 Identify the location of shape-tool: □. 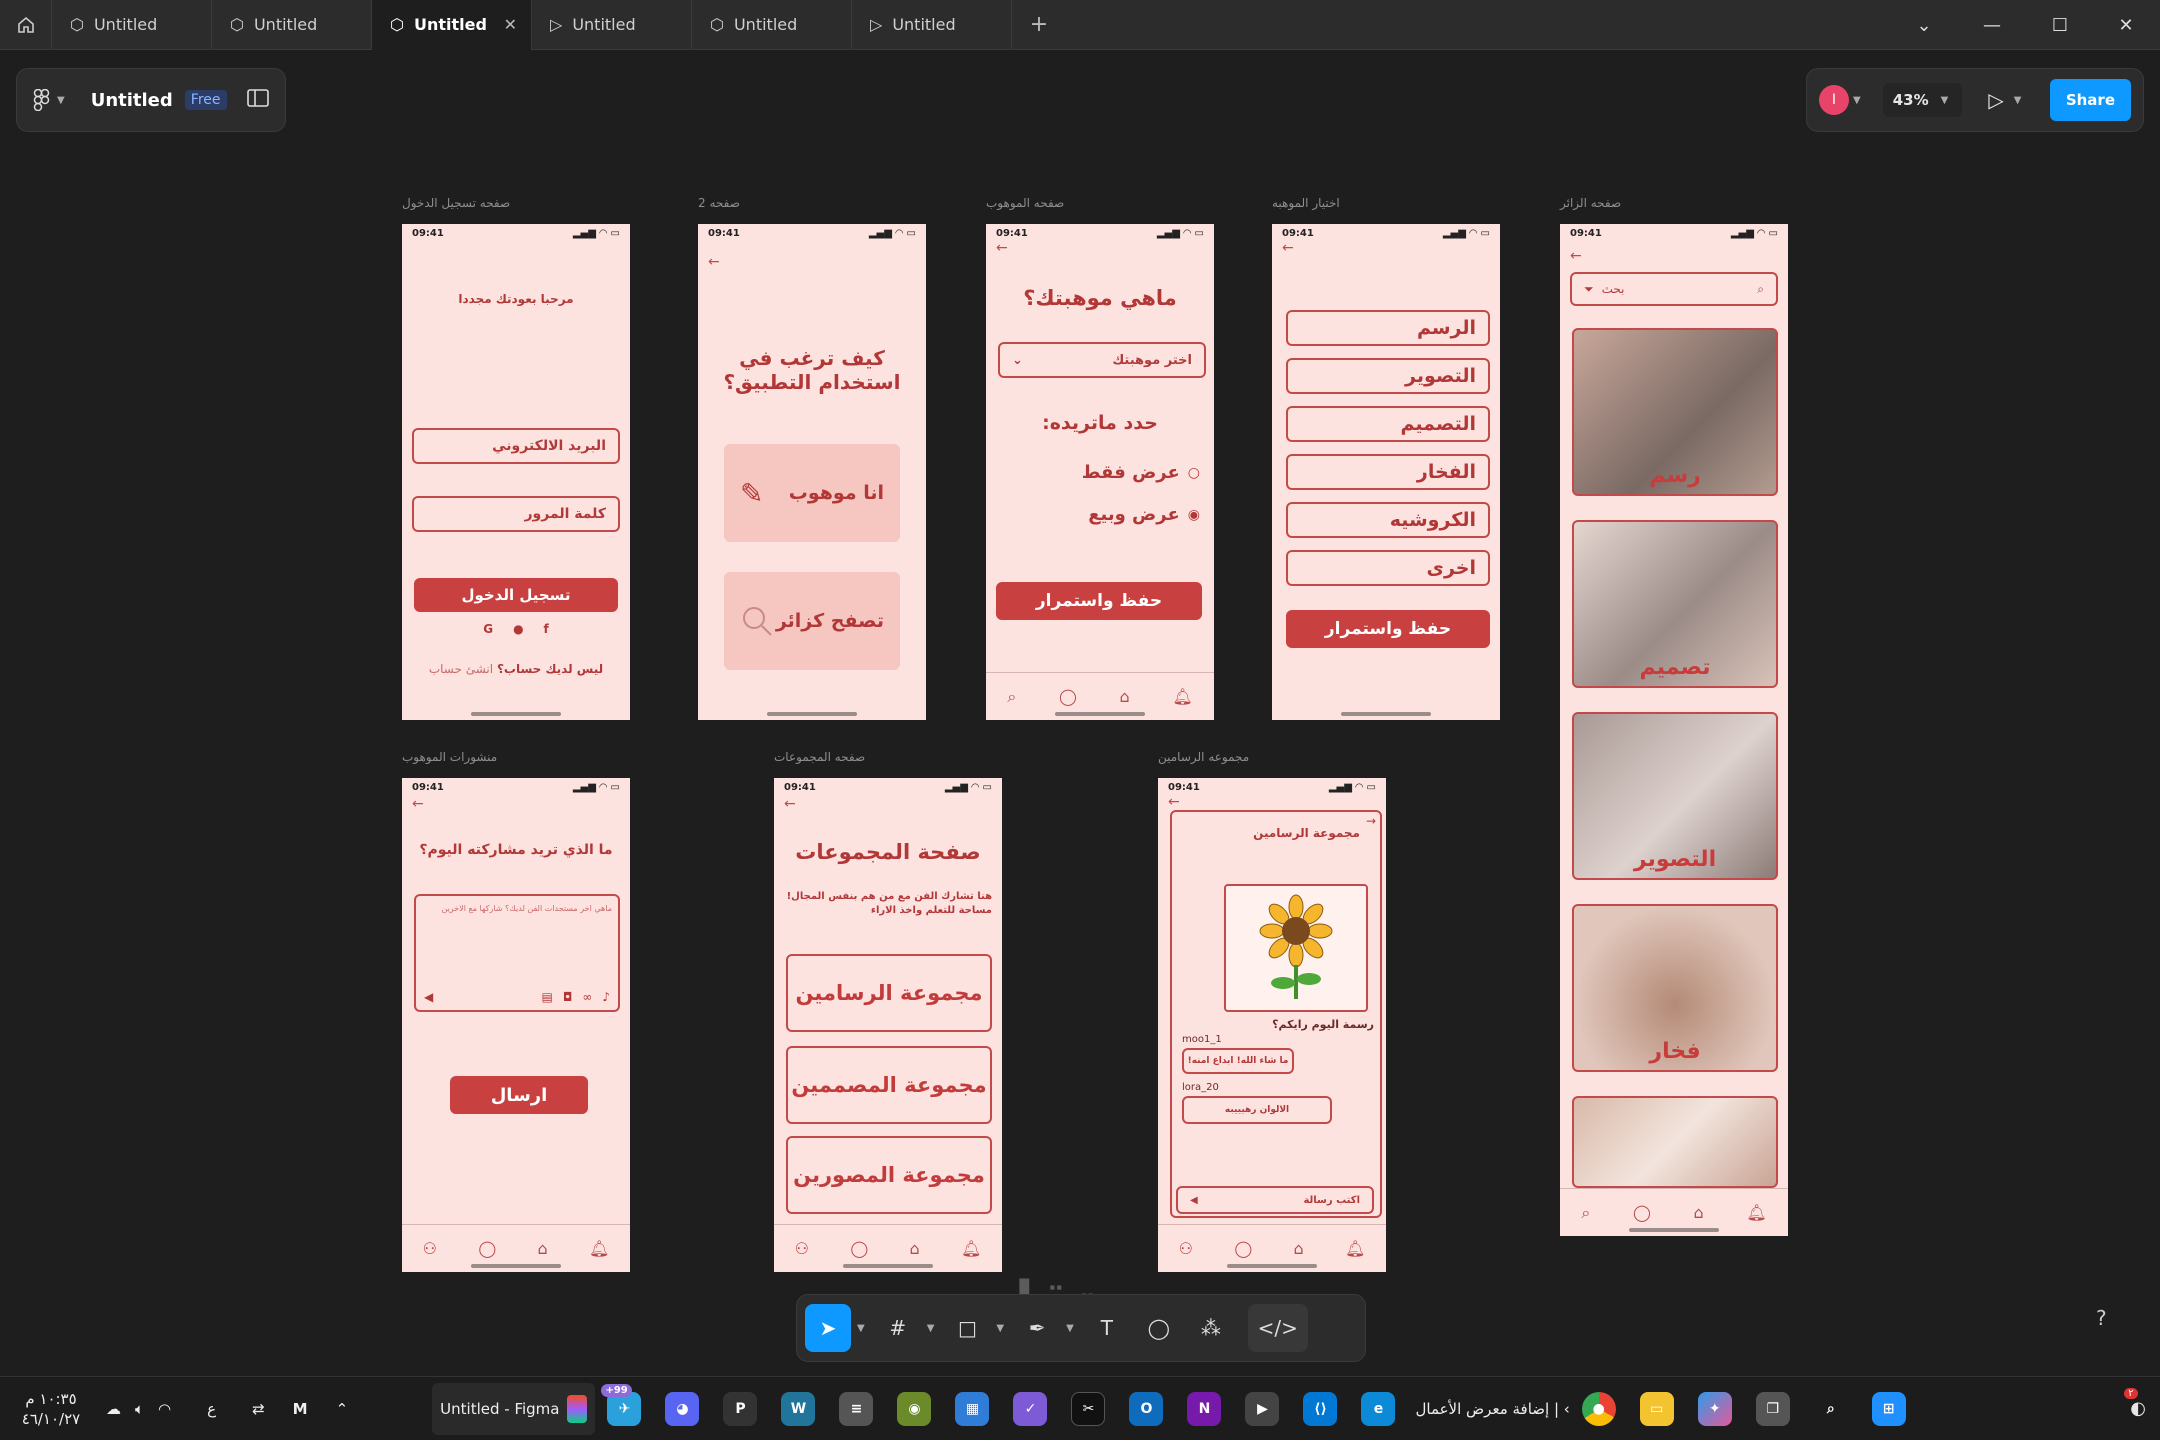
(967, 1328).